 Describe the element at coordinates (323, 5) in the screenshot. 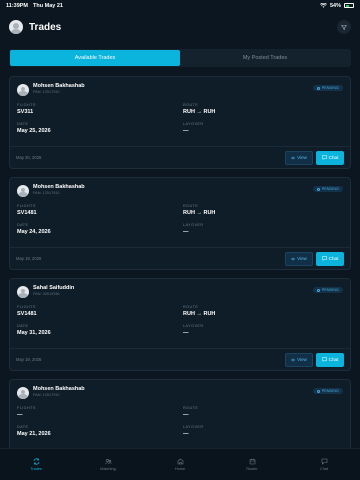

I see `wifi-icon` at that location.